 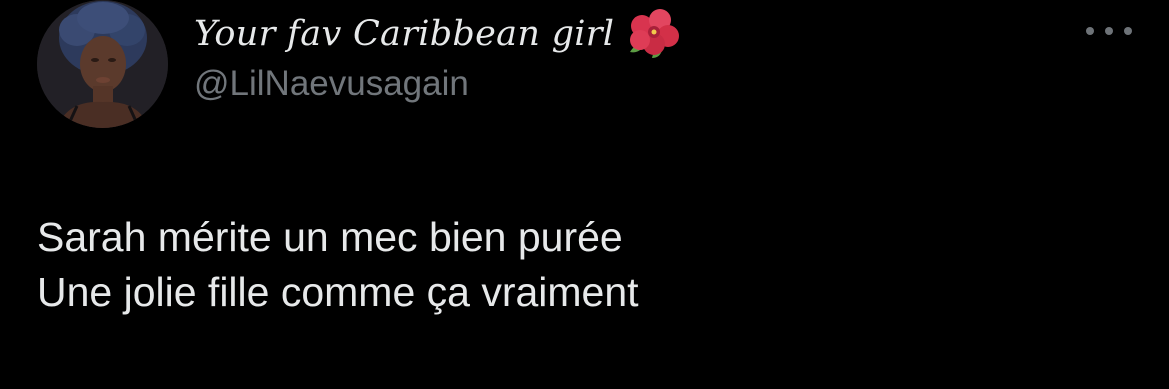 I want to click on avatar, so click(x=102, y=64).